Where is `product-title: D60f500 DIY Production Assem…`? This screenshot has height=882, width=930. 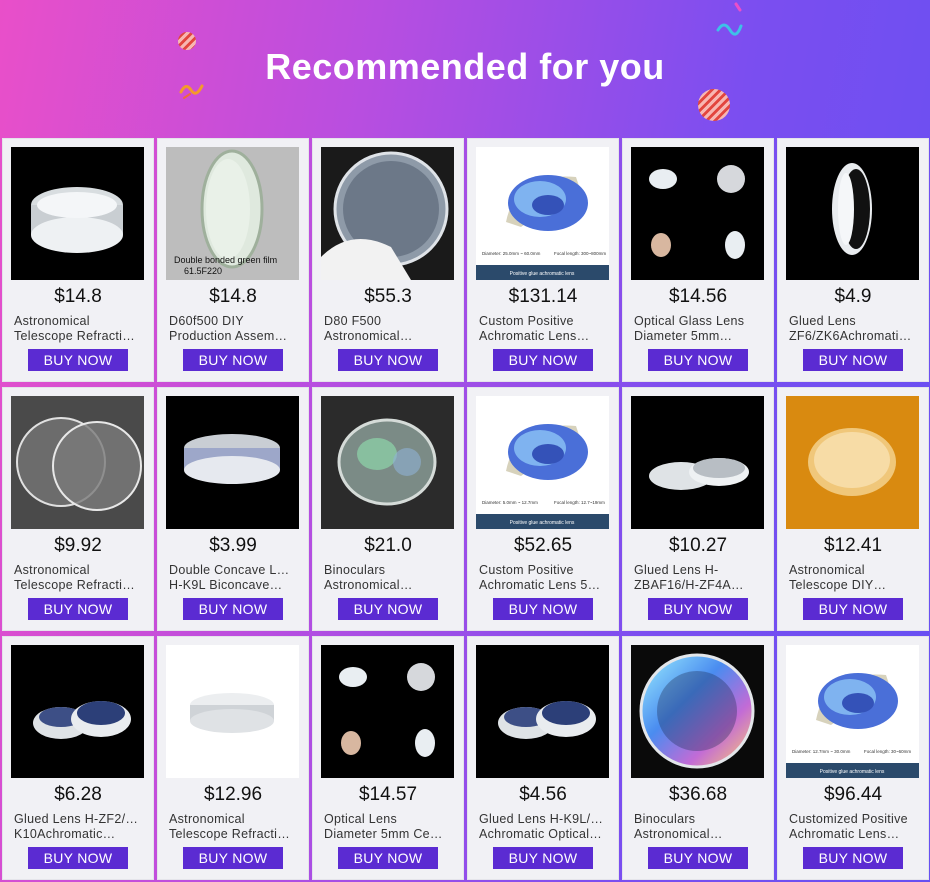
product-title: D60f500 DIY Production Assem… is located at coordinates (231, 329).